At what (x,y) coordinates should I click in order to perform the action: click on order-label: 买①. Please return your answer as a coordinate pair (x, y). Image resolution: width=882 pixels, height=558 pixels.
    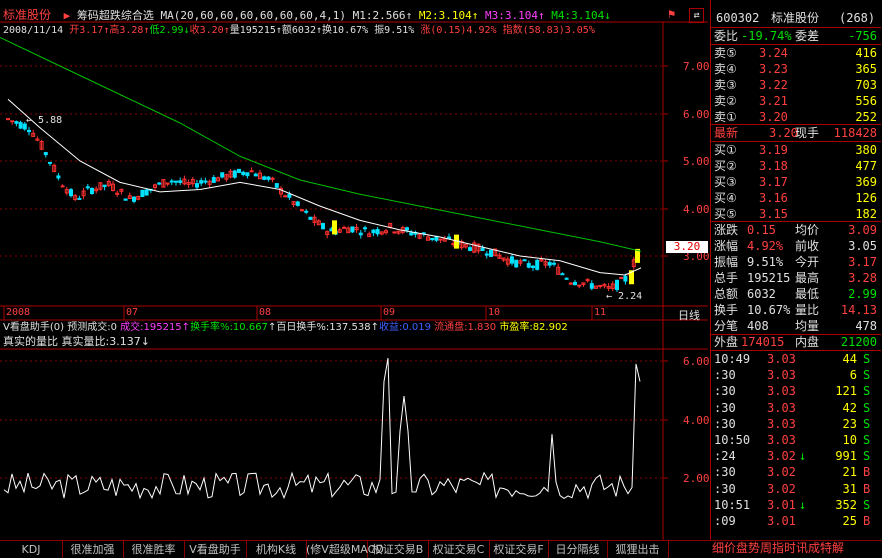
    Looking at the image, I should click on (725, 150).